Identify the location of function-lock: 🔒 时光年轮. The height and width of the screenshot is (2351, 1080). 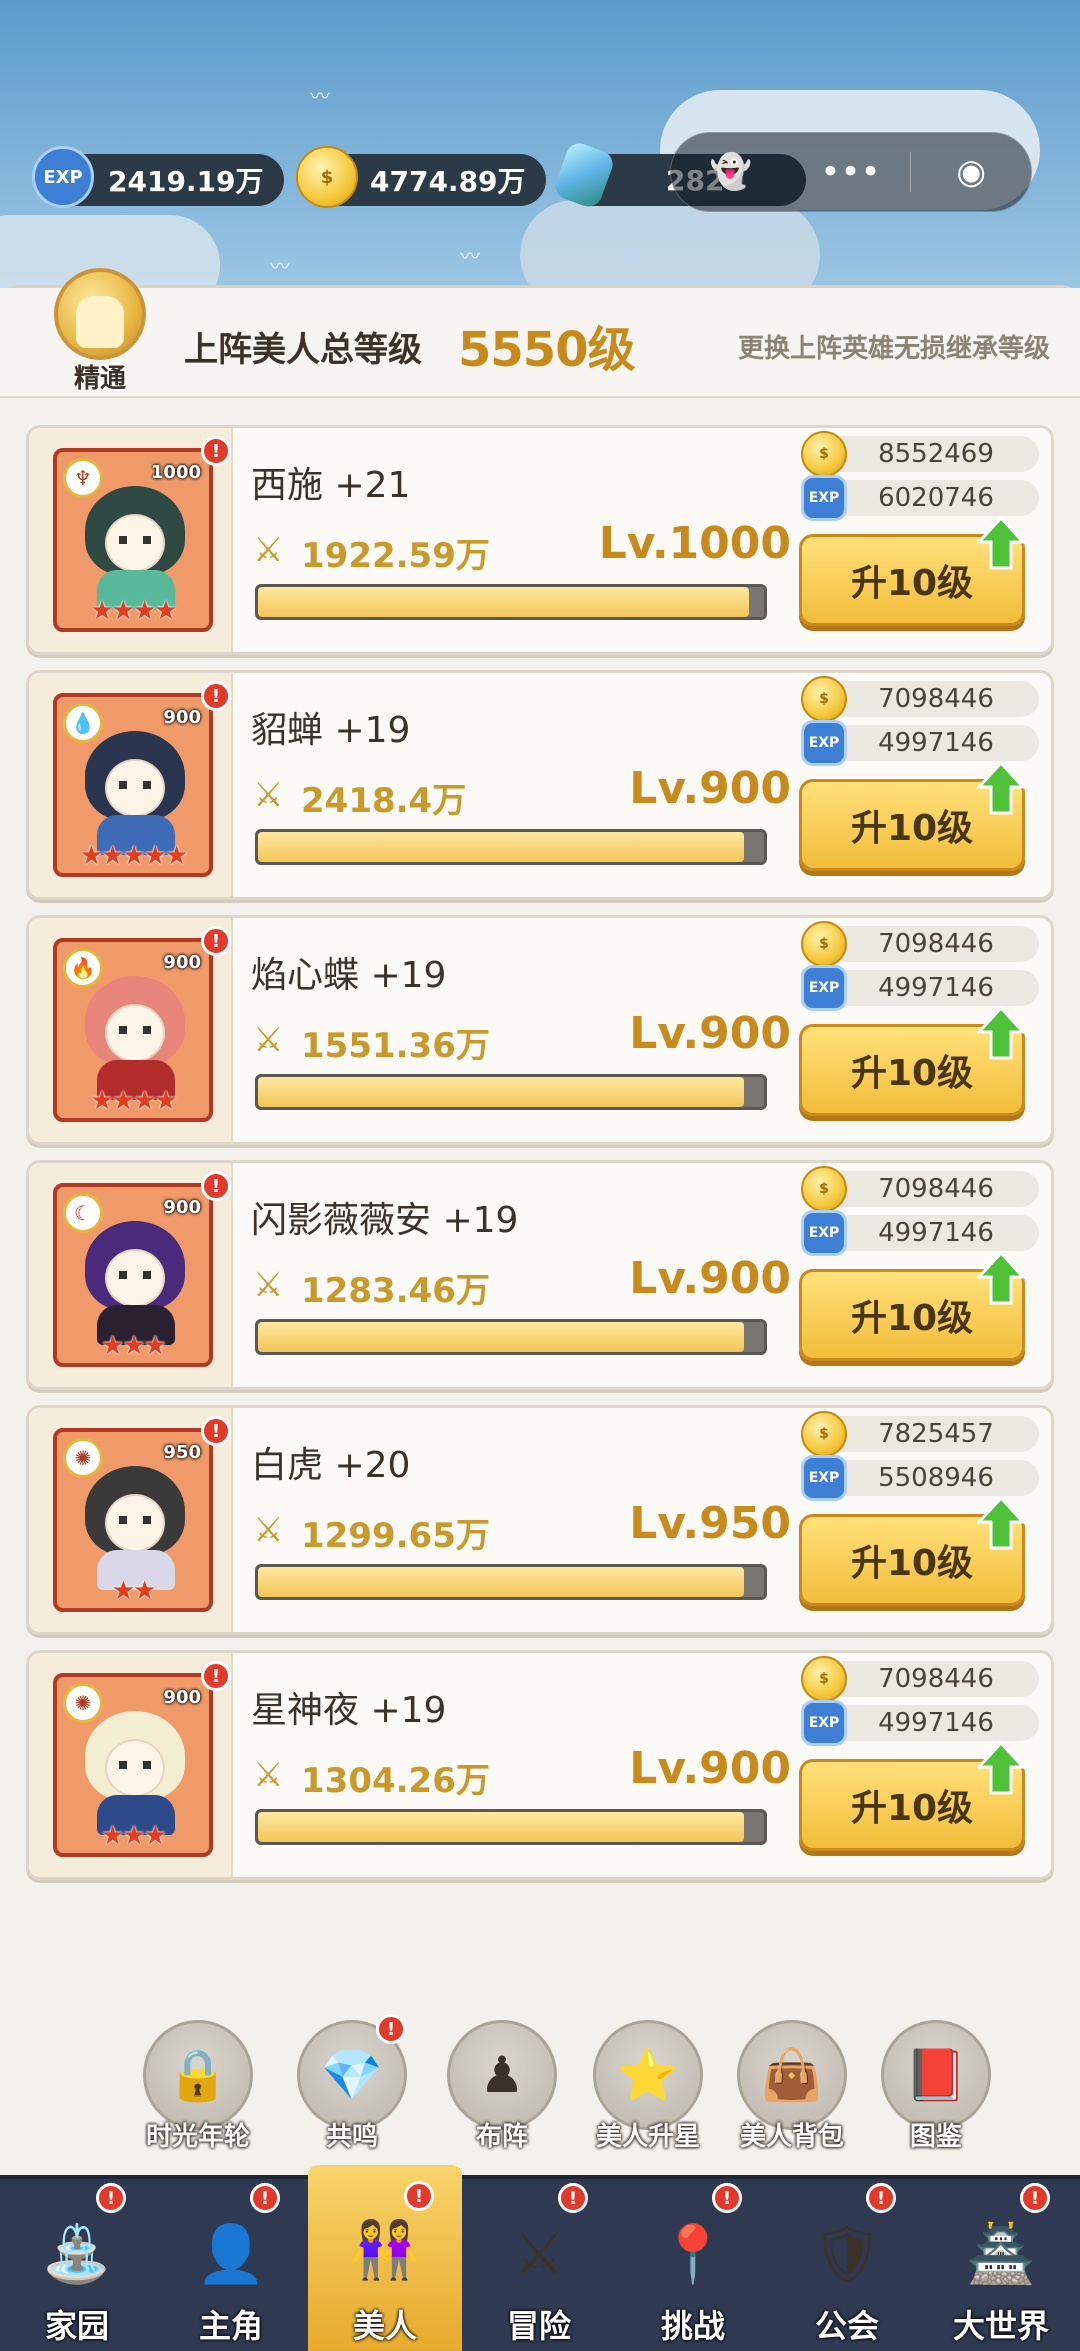
(198, 2086).